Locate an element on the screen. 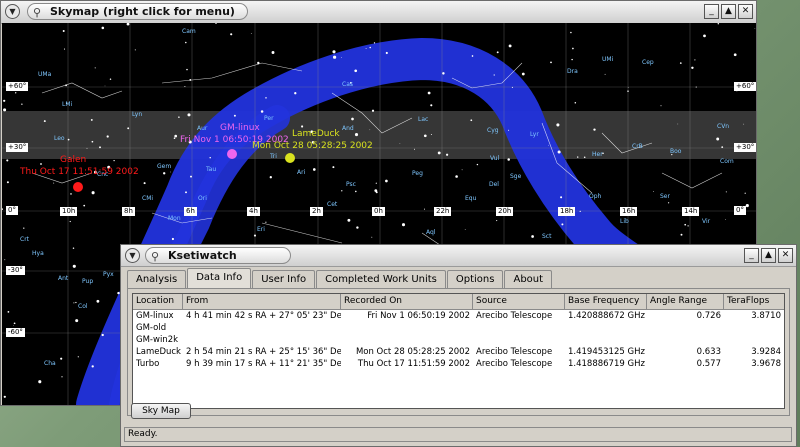 The image size is (800, 447). constellation-label: Vul is located at coordinates (495, 158).